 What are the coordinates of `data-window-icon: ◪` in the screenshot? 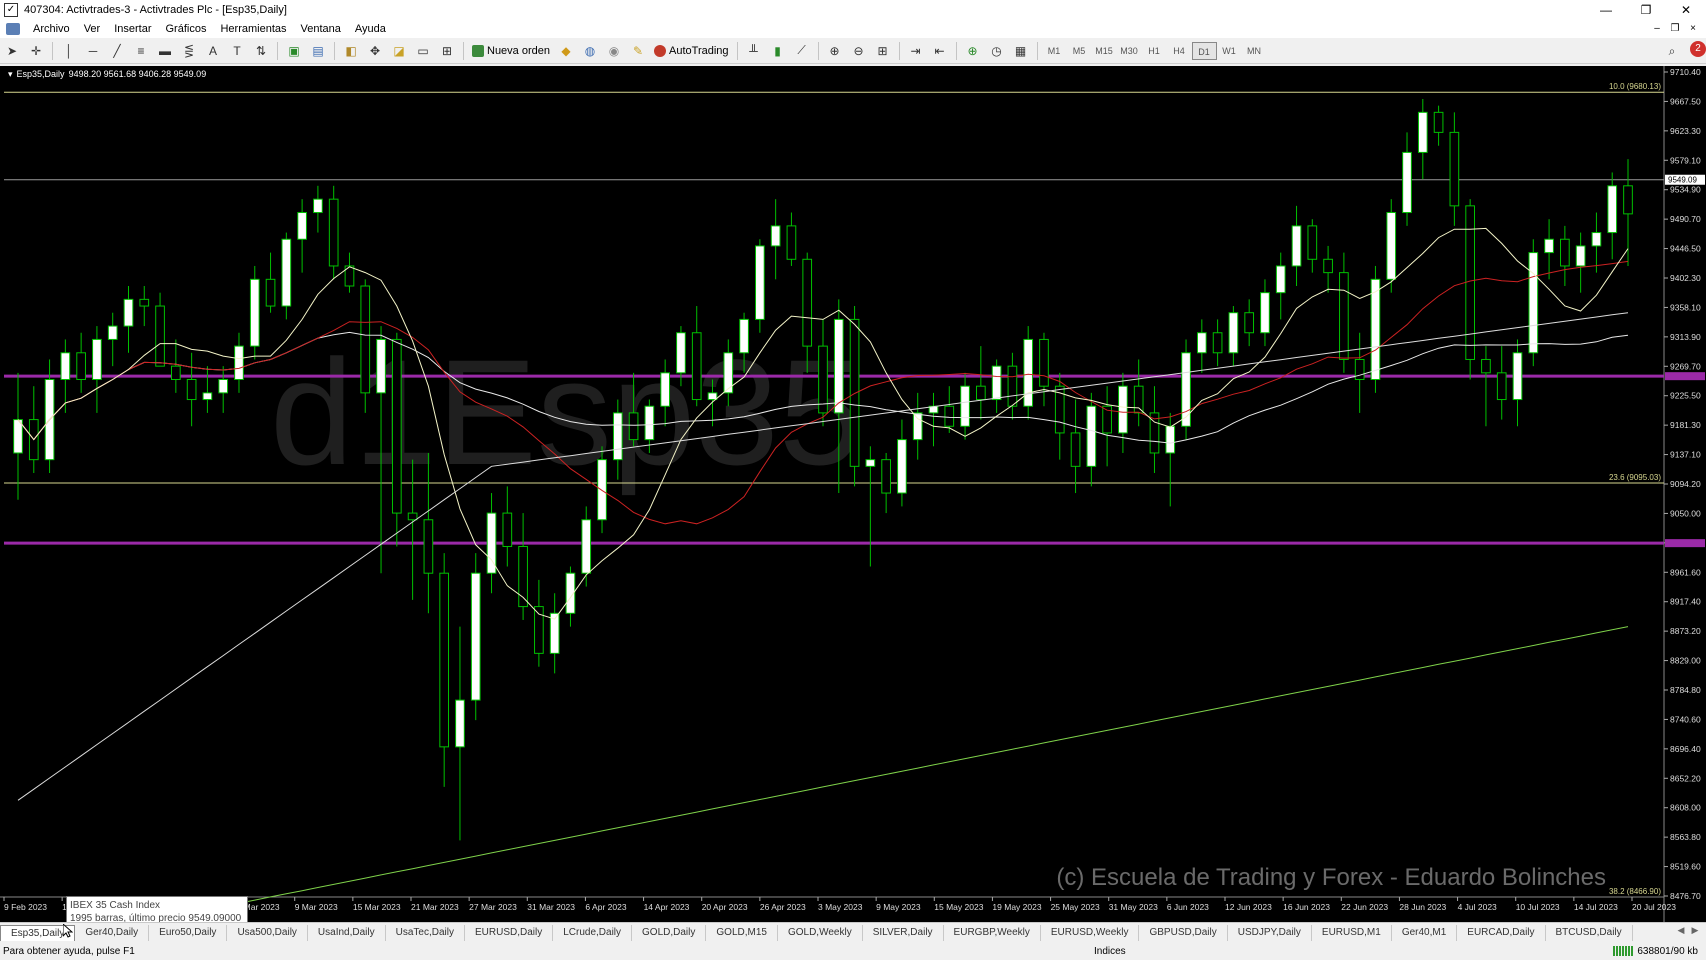 It's located at (399, 51).